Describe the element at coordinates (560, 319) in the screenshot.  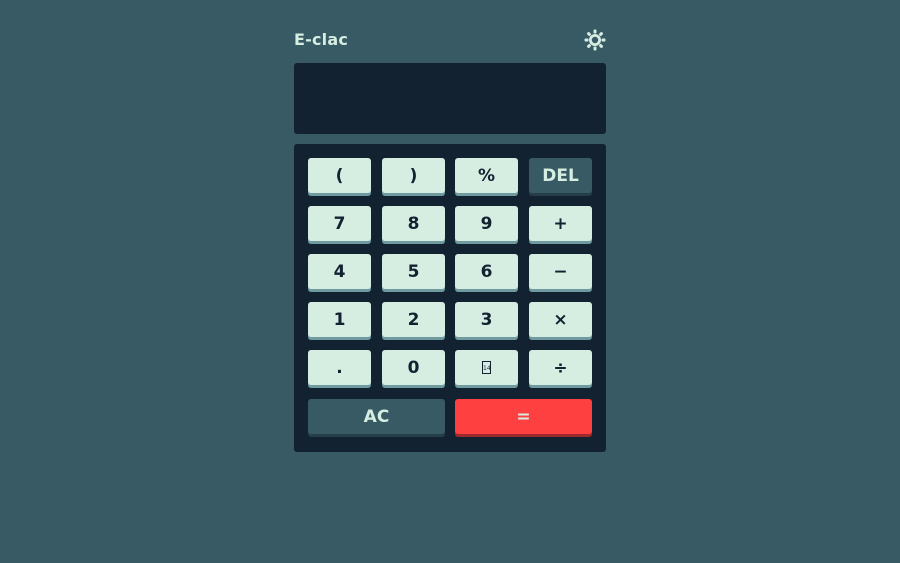
I see `multiply-key: ×` at that location.